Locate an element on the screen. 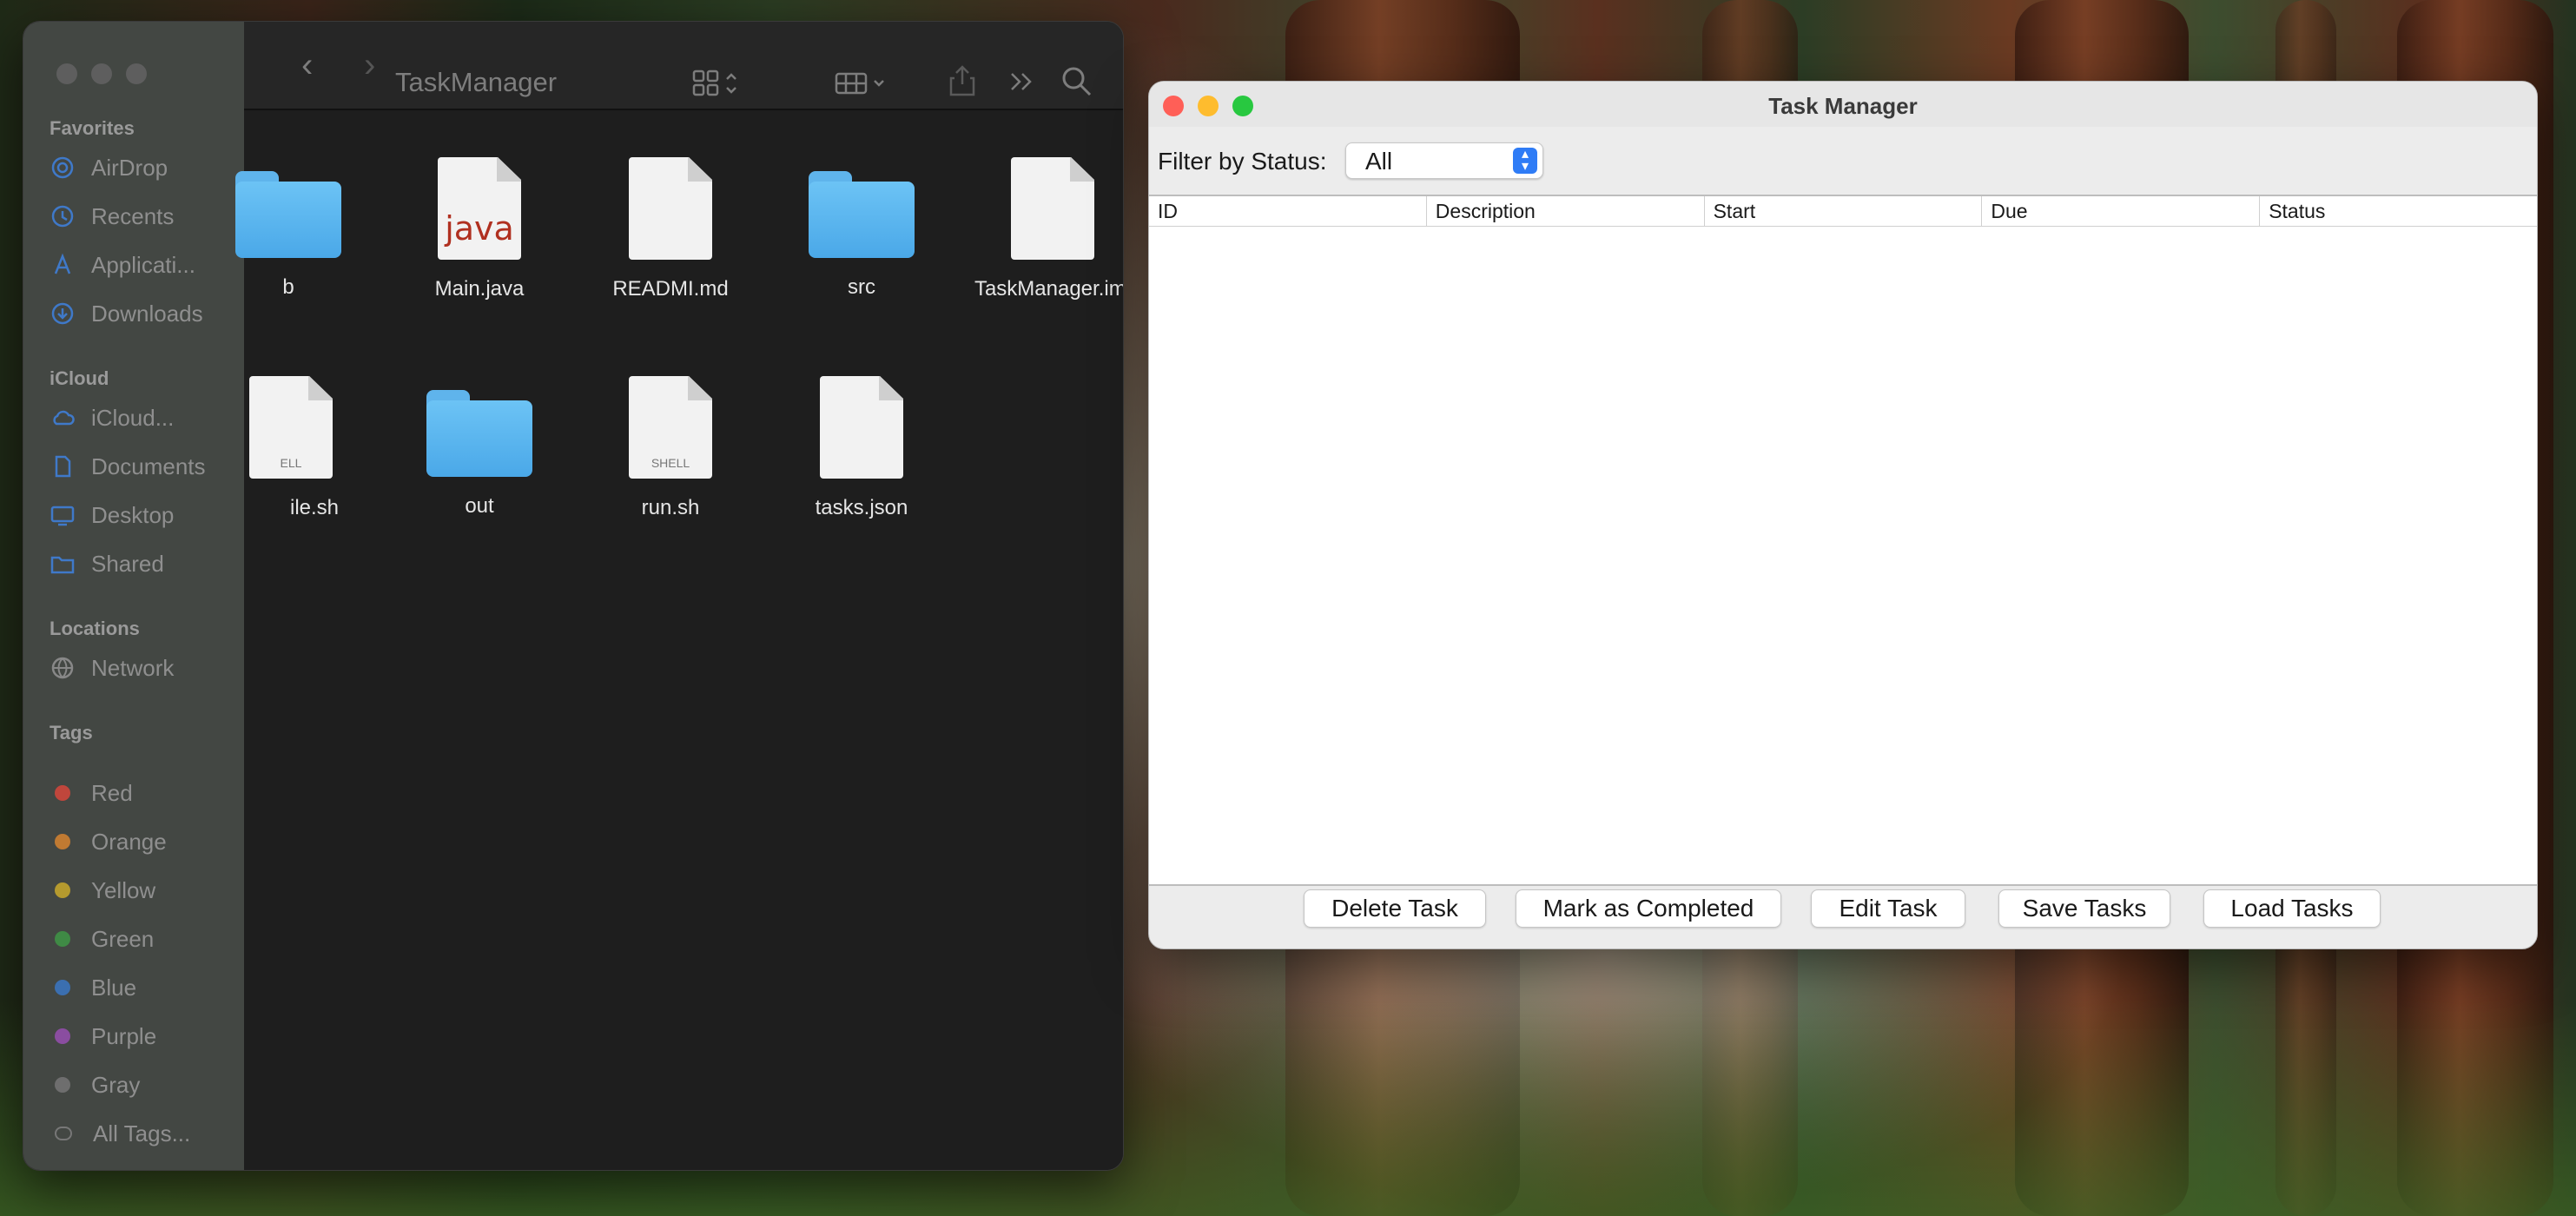  load-tasks-button: Load Tasks is located at coordinates (2292, 908).